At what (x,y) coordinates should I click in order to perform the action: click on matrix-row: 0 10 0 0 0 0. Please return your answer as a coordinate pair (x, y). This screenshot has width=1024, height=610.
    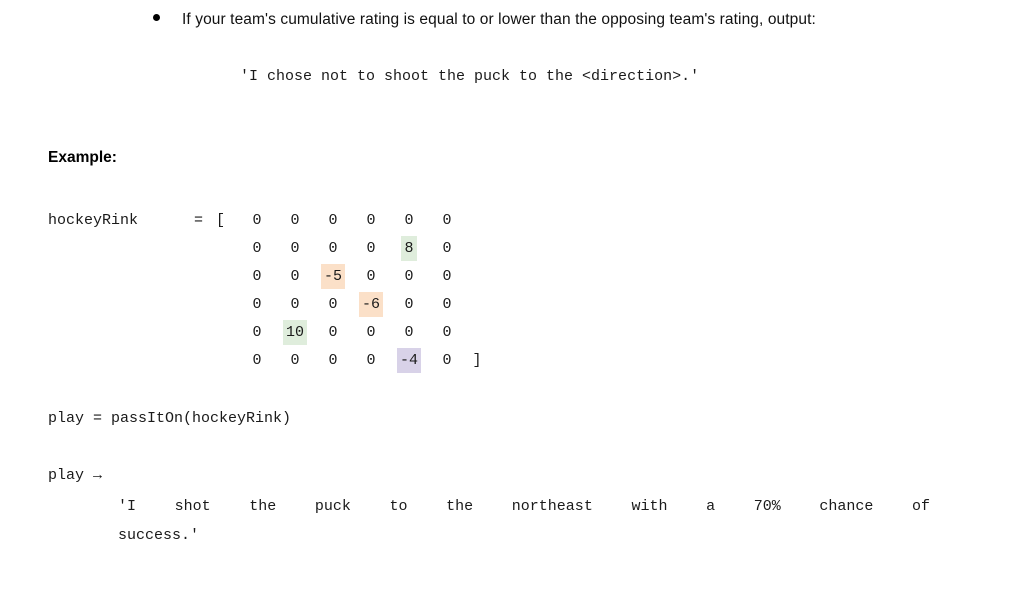
    Looking at the image, I should click on (268, 333).